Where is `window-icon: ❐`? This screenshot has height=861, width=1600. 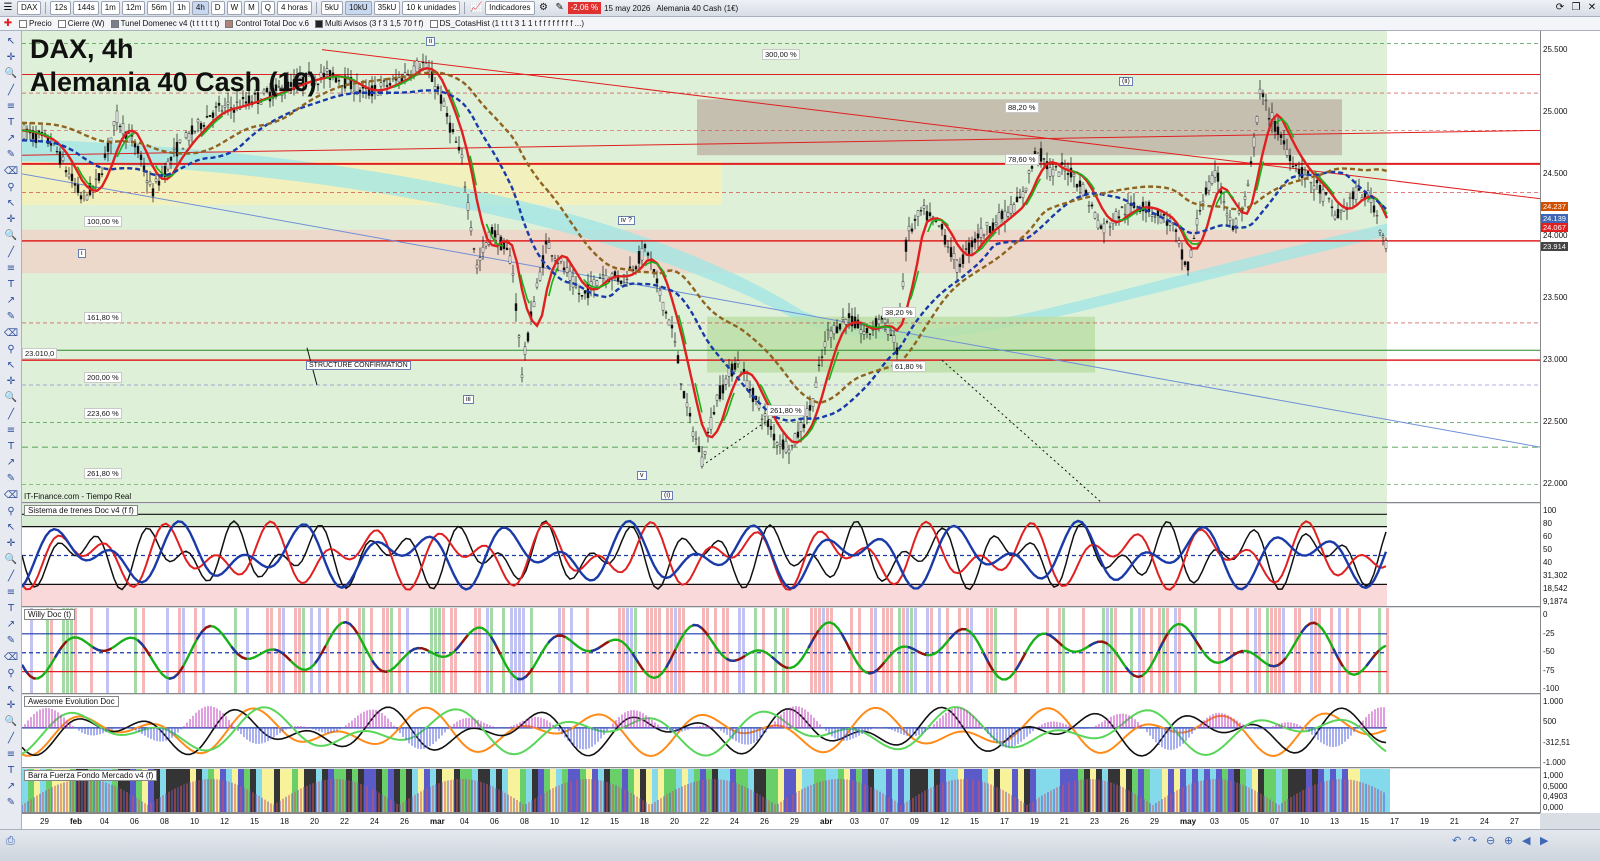 window-icon: ❐ is located at coordinates (1576, 8).